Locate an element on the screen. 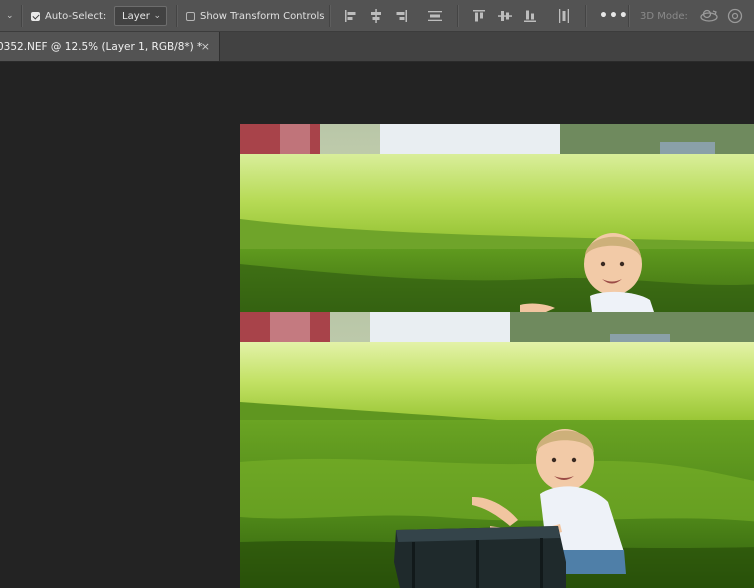 This screenshot has height=588, width=754. 3d-roll-icon is located at coordinates (735, 16).